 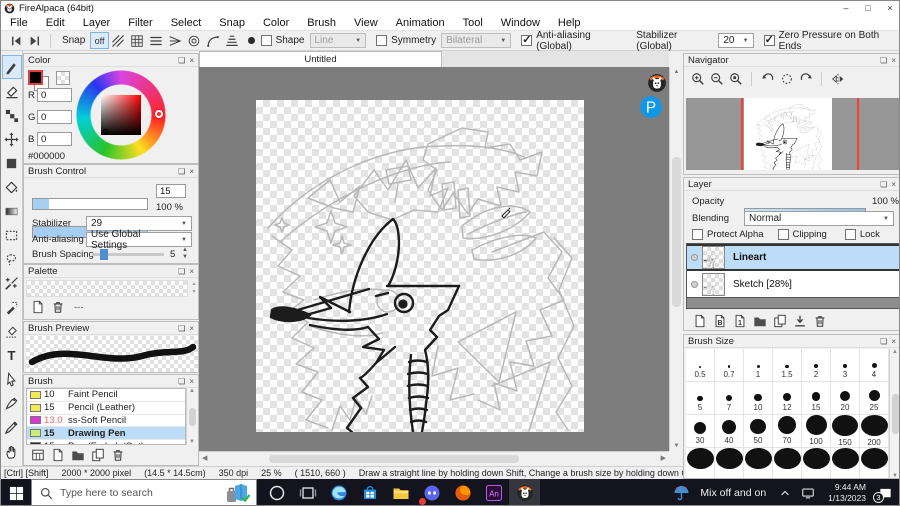 What do you see at coordinates (118, 40) in the screenshot?
I see `snap-parallel-button` at bounding box center [118, 40].